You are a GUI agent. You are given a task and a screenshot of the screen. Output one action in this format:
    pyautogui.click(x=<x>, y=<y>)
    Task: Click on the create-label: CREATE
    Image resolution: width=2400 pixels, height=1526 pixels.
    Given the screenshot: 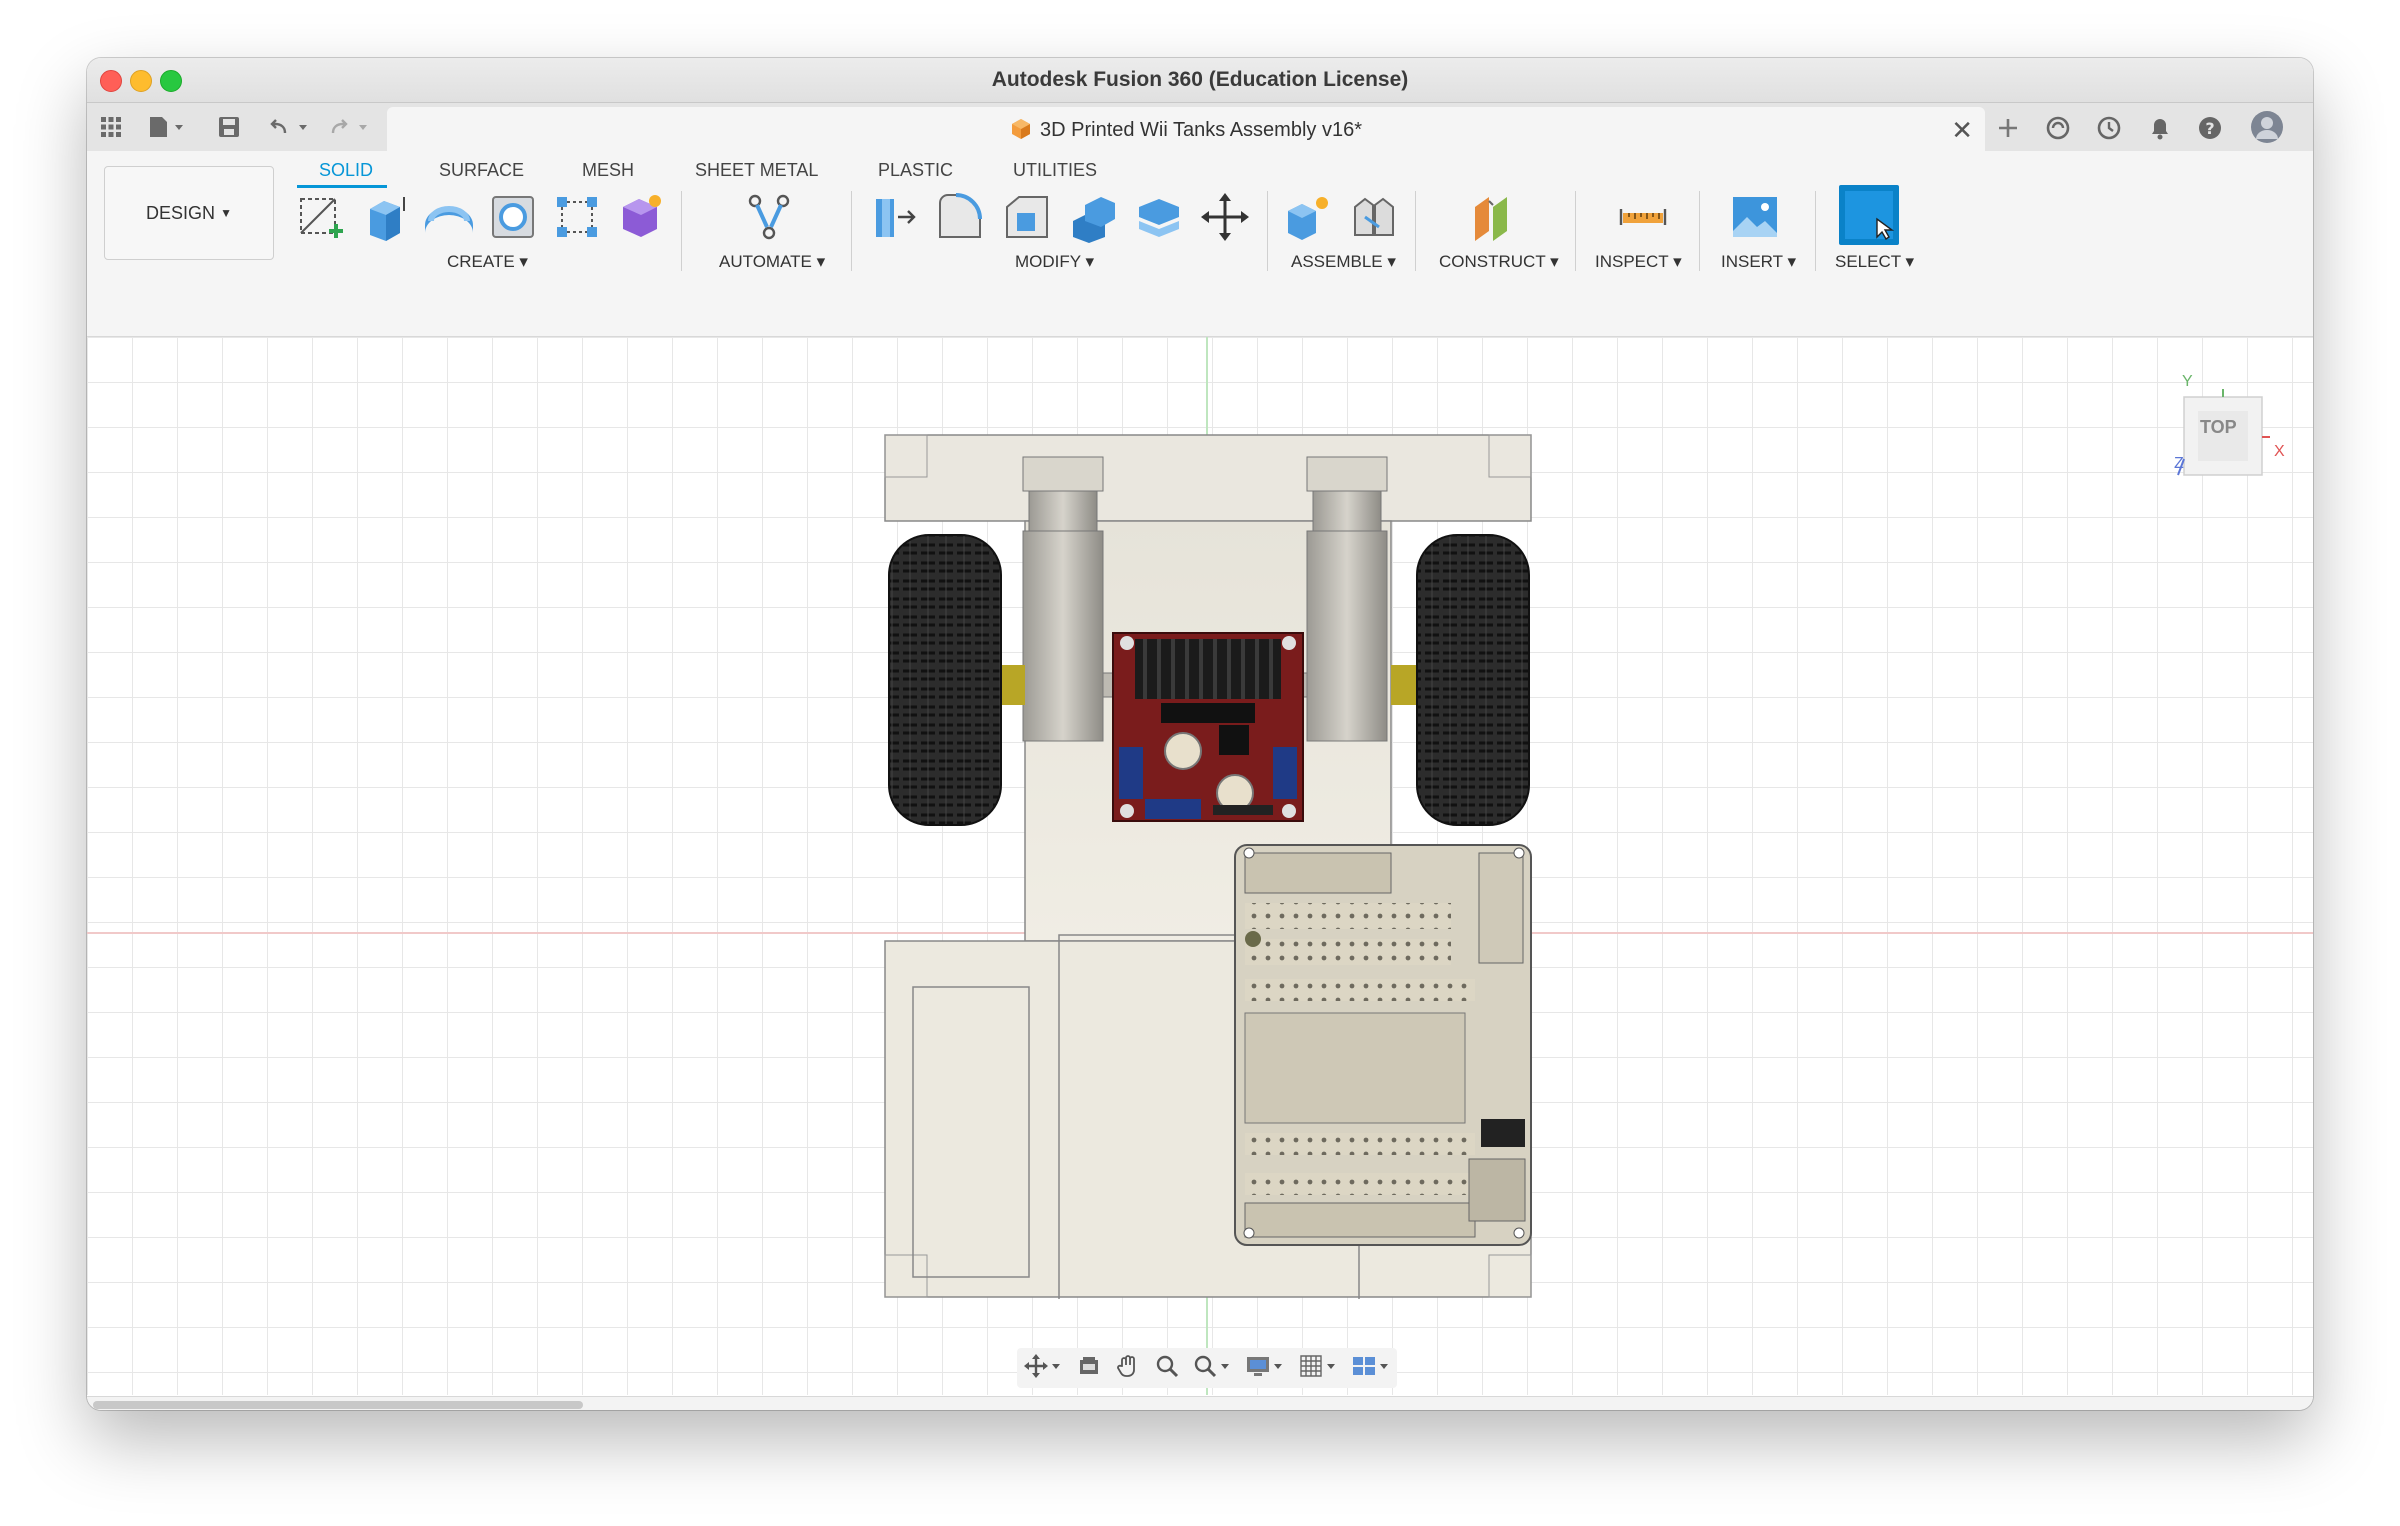 What is the action you would take?
    pyautogui.click(x=481, y=261)
    